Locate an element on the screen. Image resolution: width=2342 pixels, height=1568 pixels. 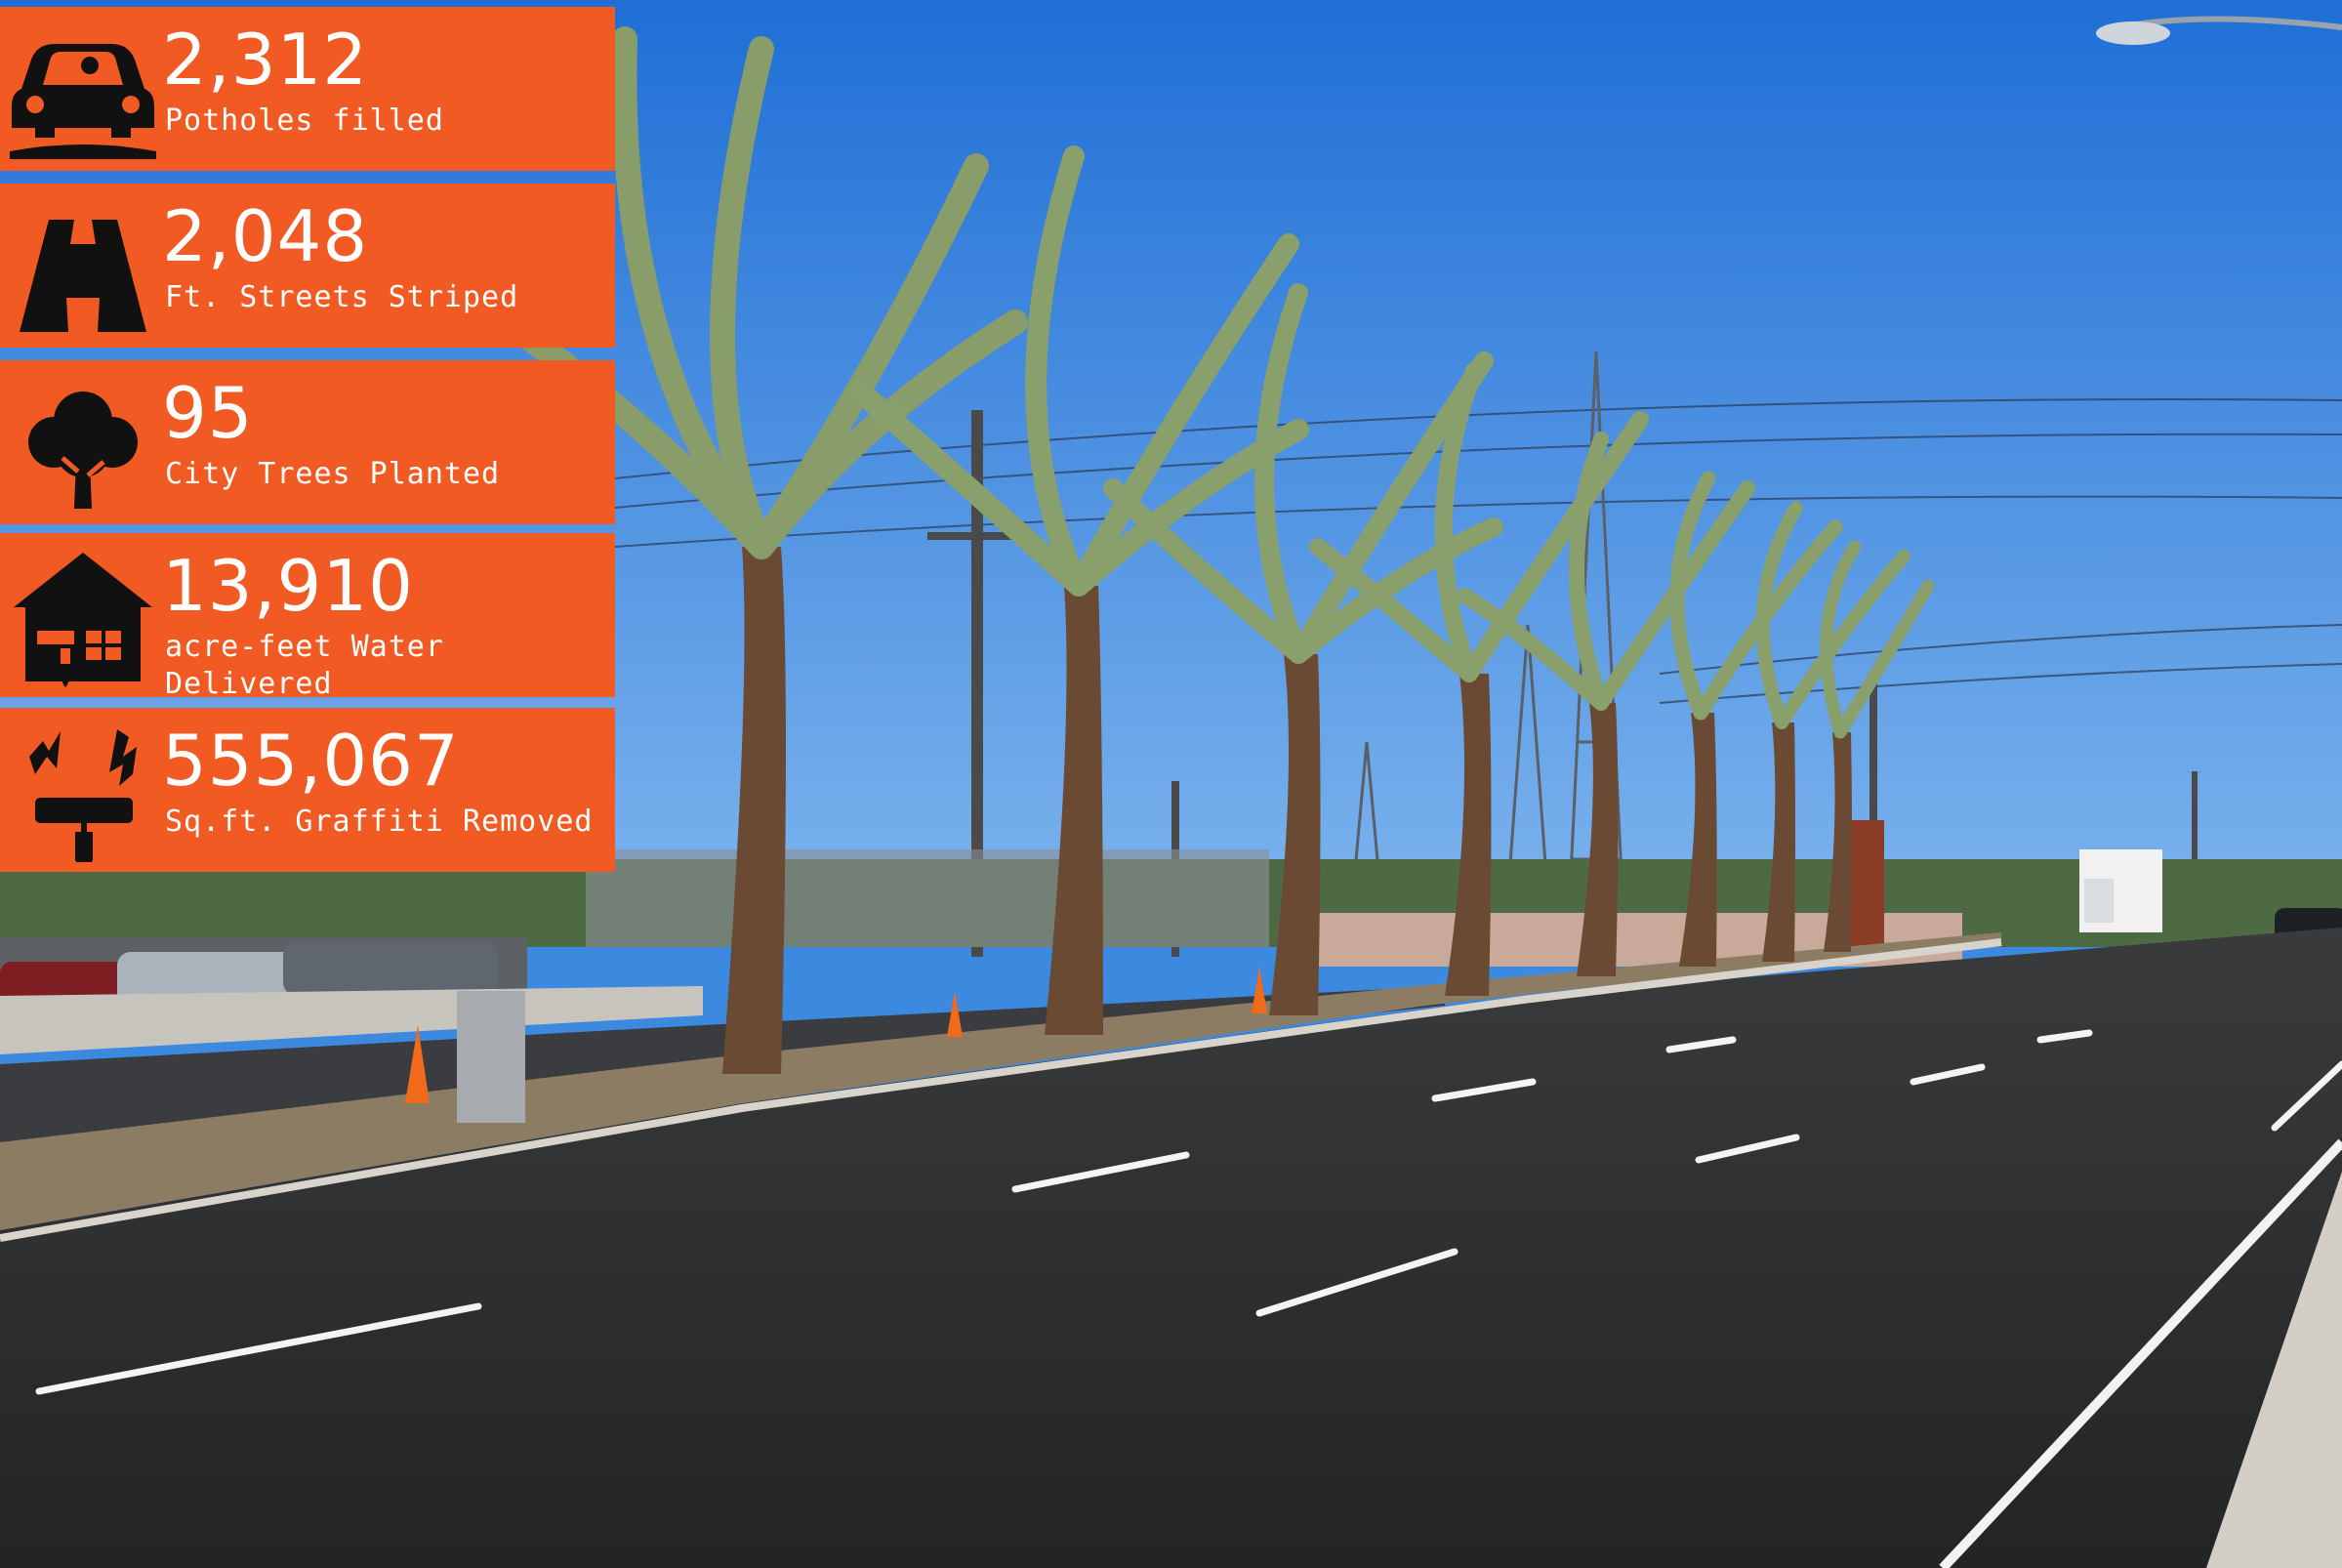
tree-icon is located at coordinates (83, 450).